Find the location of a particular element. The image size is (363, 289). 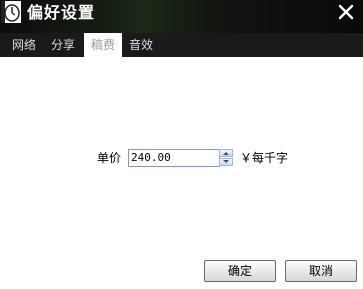

price-stepper: 240.00 is located at coordinates (181, 158).